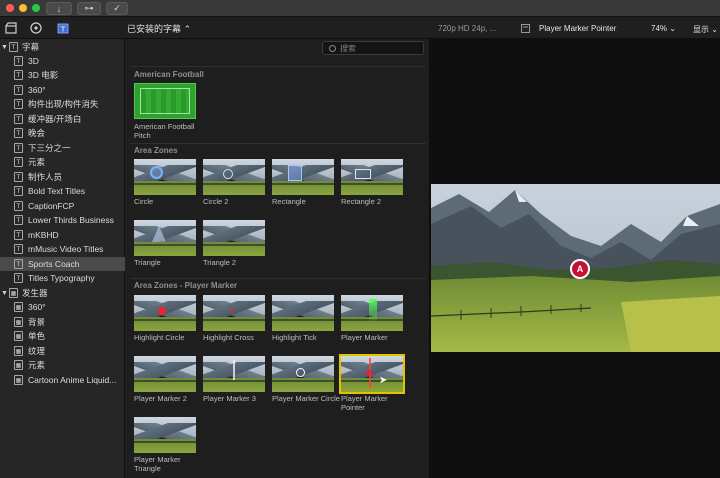 The image size is (720, 478). I want to click on sidebar-item-sports-coach: T Sports Coach, so click(62, 264).